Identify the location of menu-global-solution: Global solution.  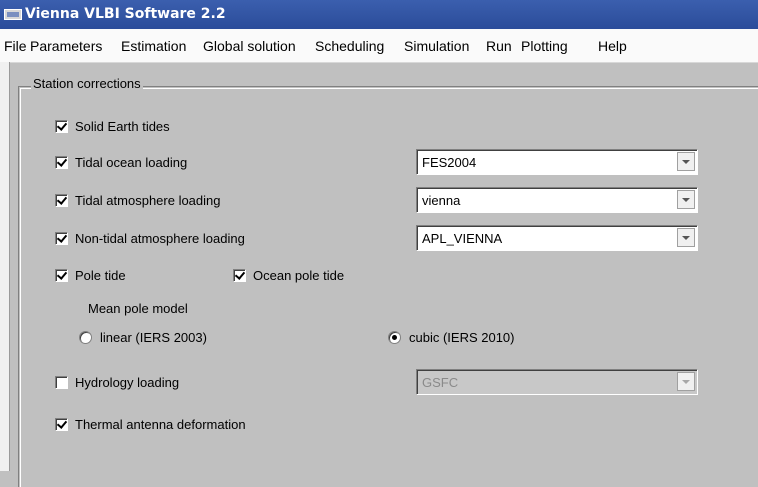
(249, 46).